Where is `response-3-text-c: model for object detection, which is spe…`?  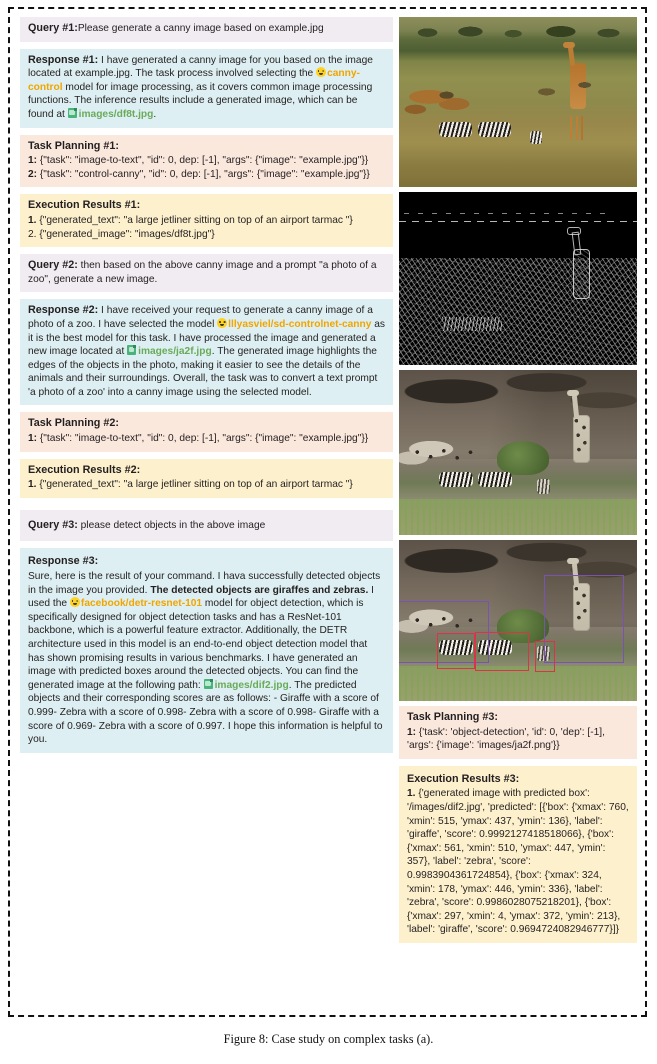 response-3-text-c: model for object detection, which is spe… is located at coordinates (198, 644).